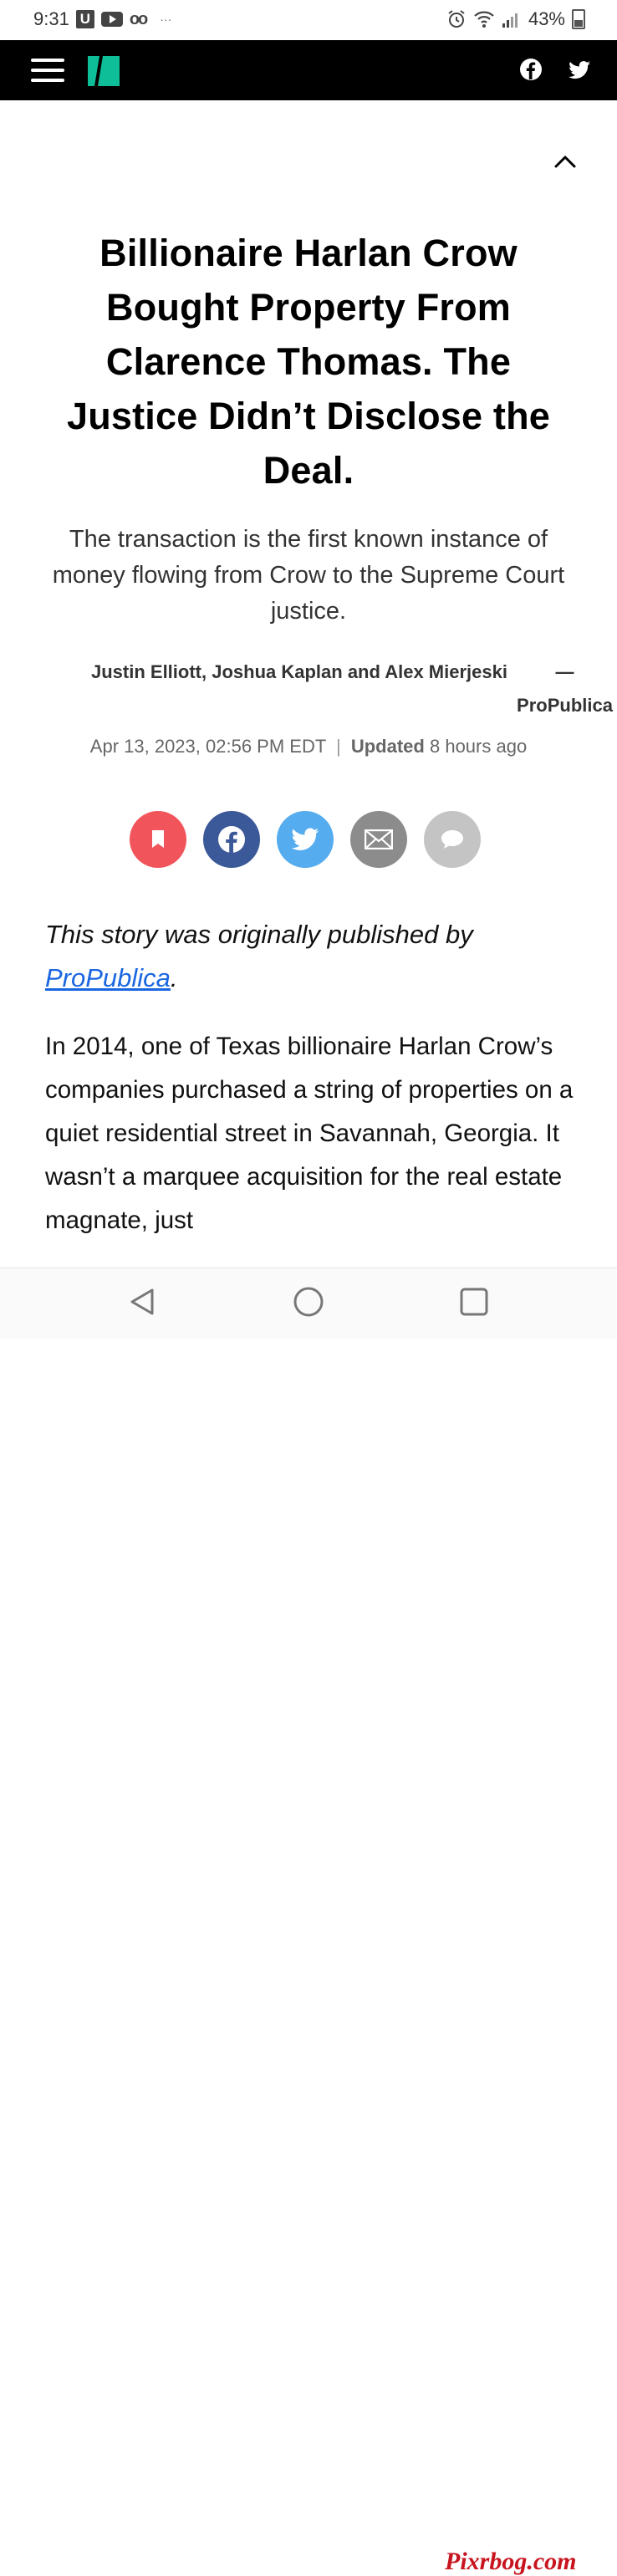  I want to click on huffpost-logo-icon, so click(104, 71).